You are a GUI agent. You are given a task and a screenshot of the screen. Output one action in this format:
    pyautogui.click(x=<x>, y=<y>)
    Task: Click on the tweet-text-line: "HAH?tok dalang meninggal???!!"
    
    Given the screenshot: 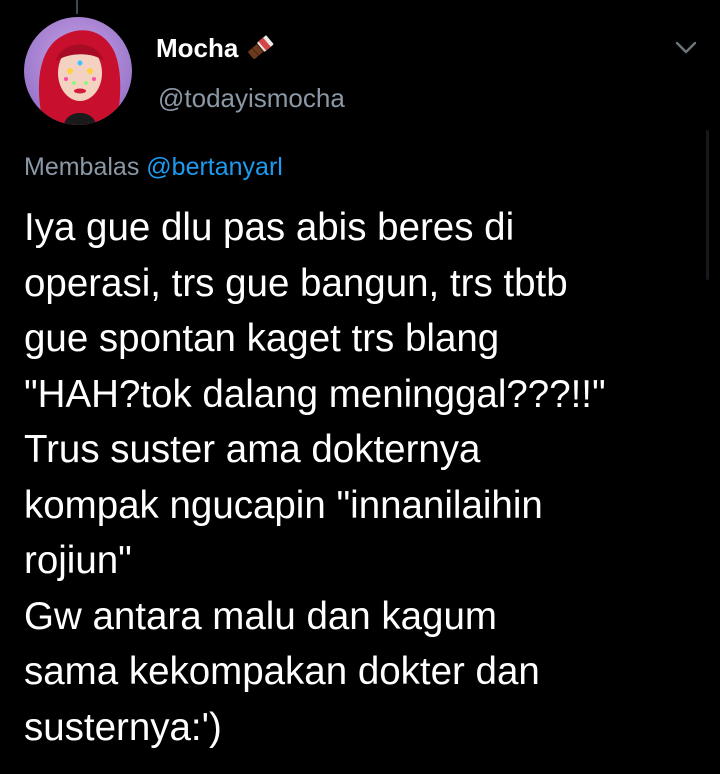 What is the action you would take?
    pyautogui.click(x=315, y=394)
    